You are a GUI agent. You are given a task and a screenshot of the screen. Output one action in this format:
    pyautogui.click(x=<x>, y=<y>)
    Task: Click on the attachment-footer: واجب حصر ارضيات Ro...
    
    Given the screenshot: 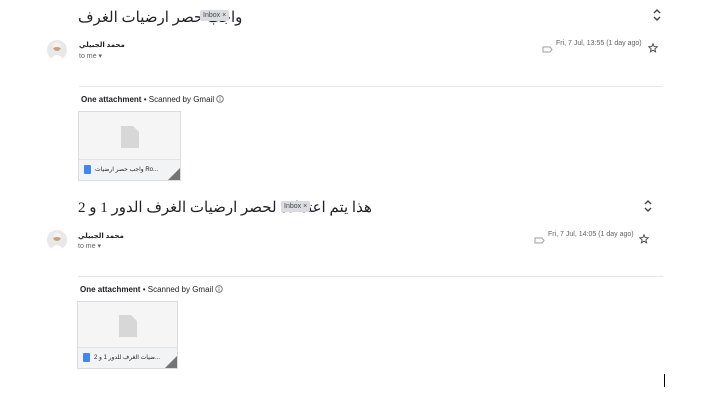 What is the action you would take?
    pyautogui.click(x=129, y=169)
    